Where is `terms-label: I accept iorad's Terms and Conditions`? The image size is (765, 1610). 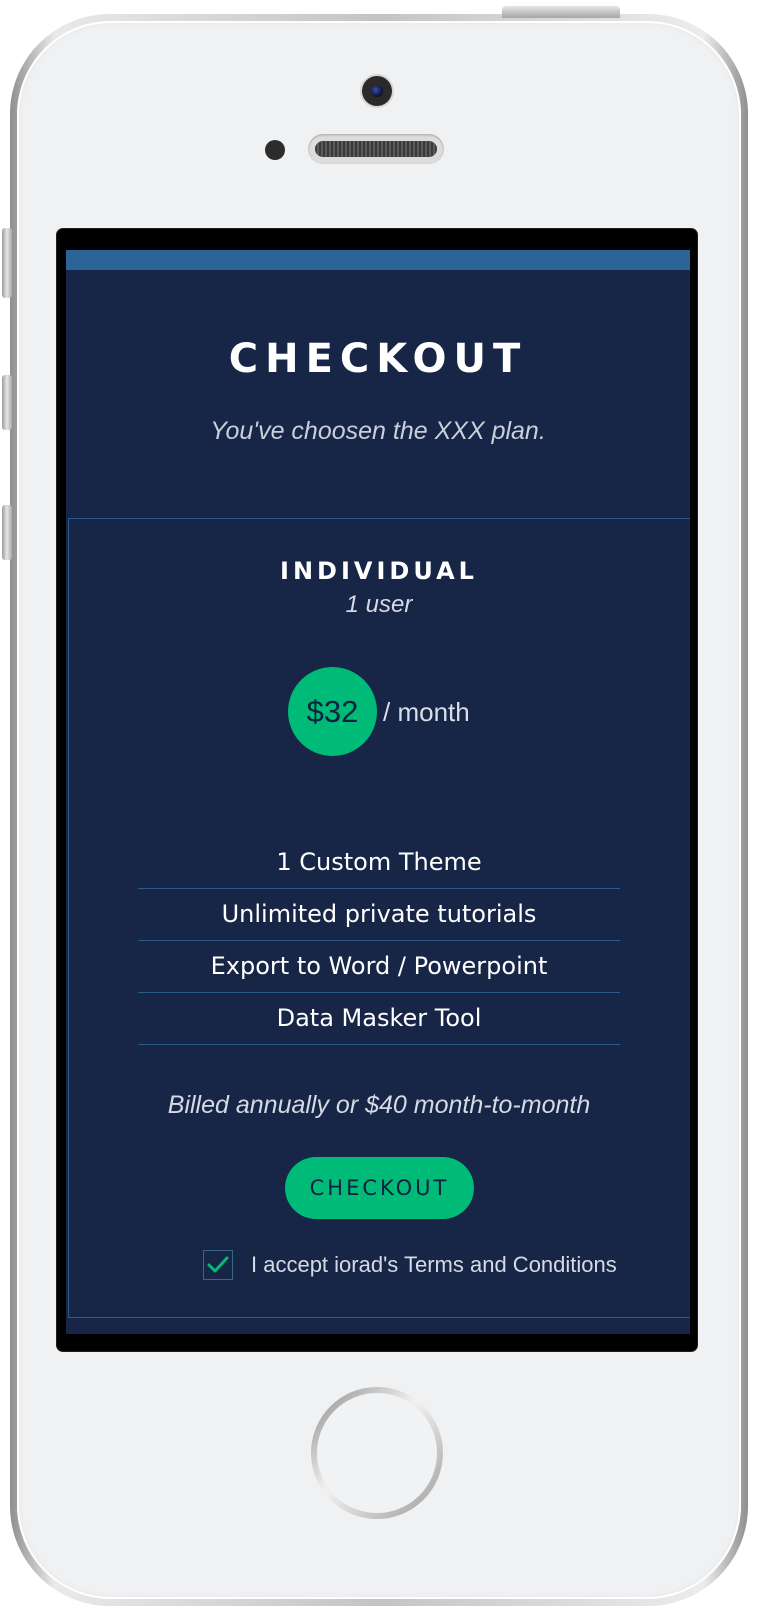
terms-label: I accept iorad's Terms and Conditions is located at coordinates (434, 1265).